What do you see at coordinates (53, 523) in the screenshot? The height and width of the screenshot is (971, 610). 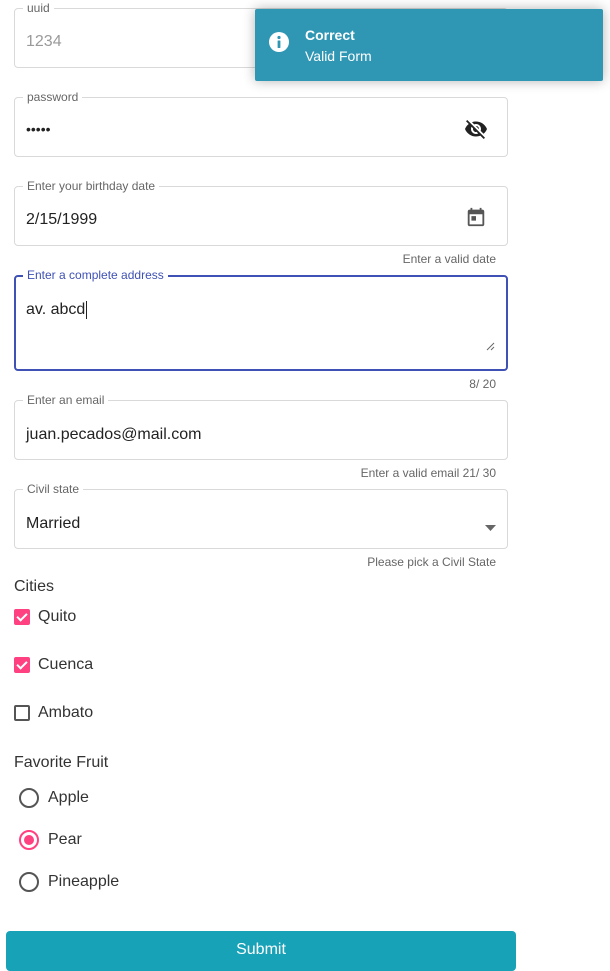 I see `civil-state-value: Married` at bounding box center [53, 523].